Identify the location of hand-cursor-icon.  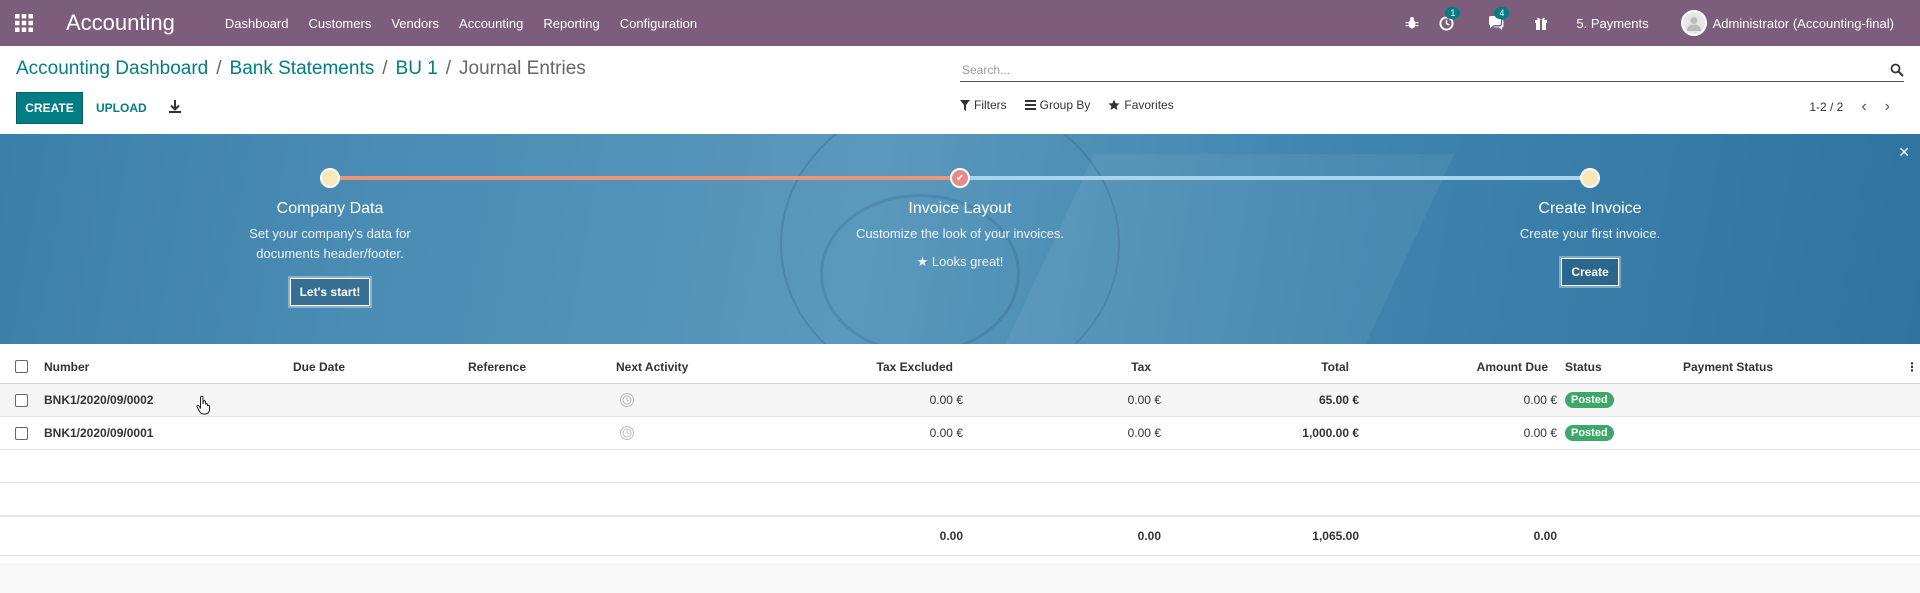
(203, 405).